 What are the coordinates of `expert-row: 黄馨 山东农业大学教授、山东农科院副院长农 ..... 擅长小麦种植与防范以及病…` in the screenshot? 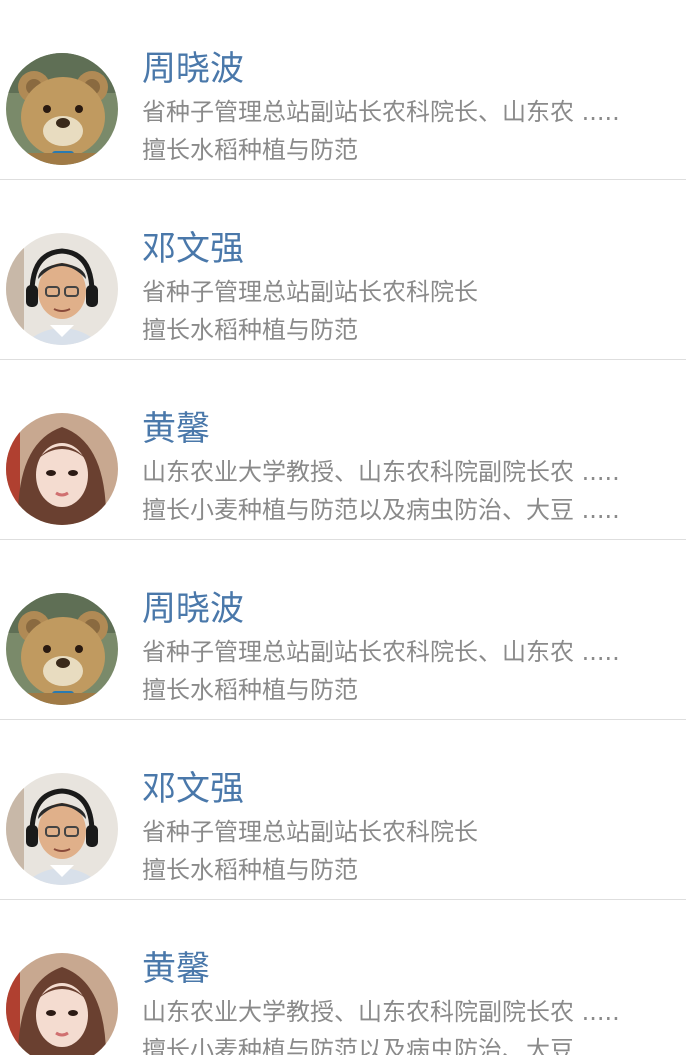 It's located at (343, 977).